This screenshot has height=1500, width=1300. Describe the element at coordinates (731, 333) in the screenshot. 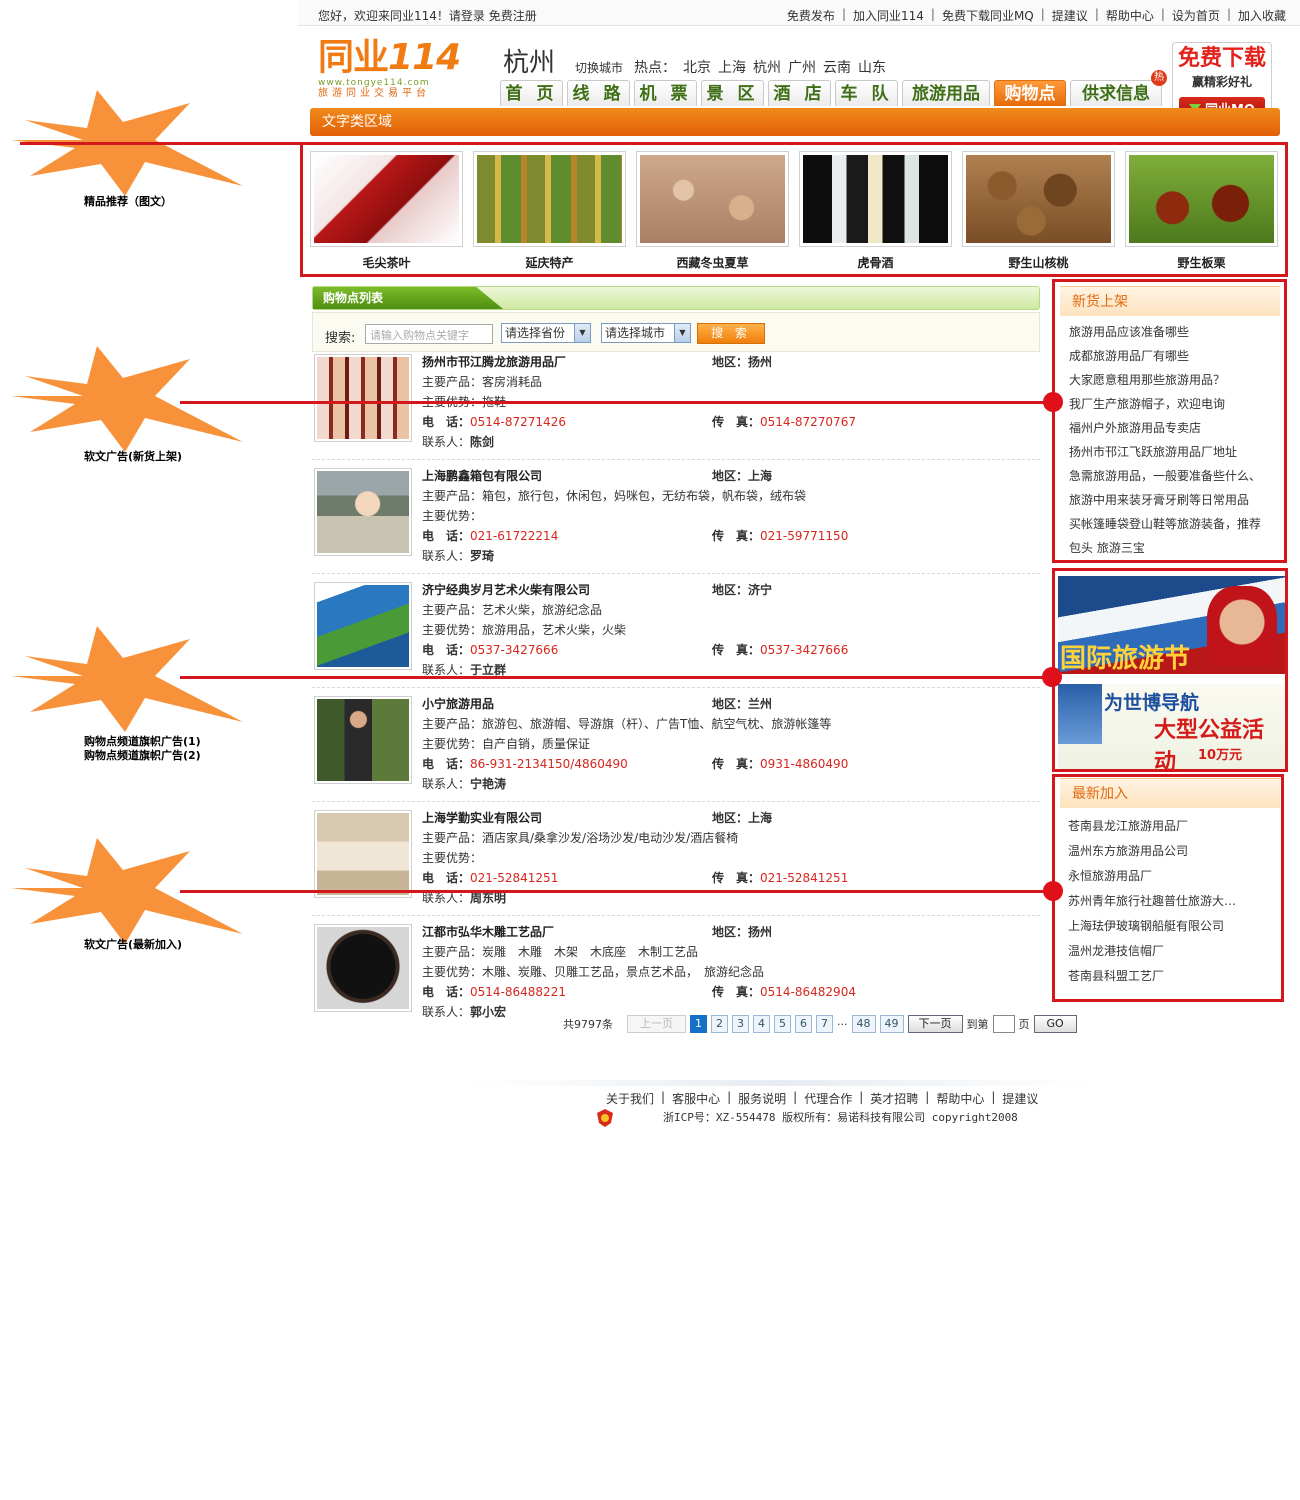

I see `search-button: 搜 索` at that location.